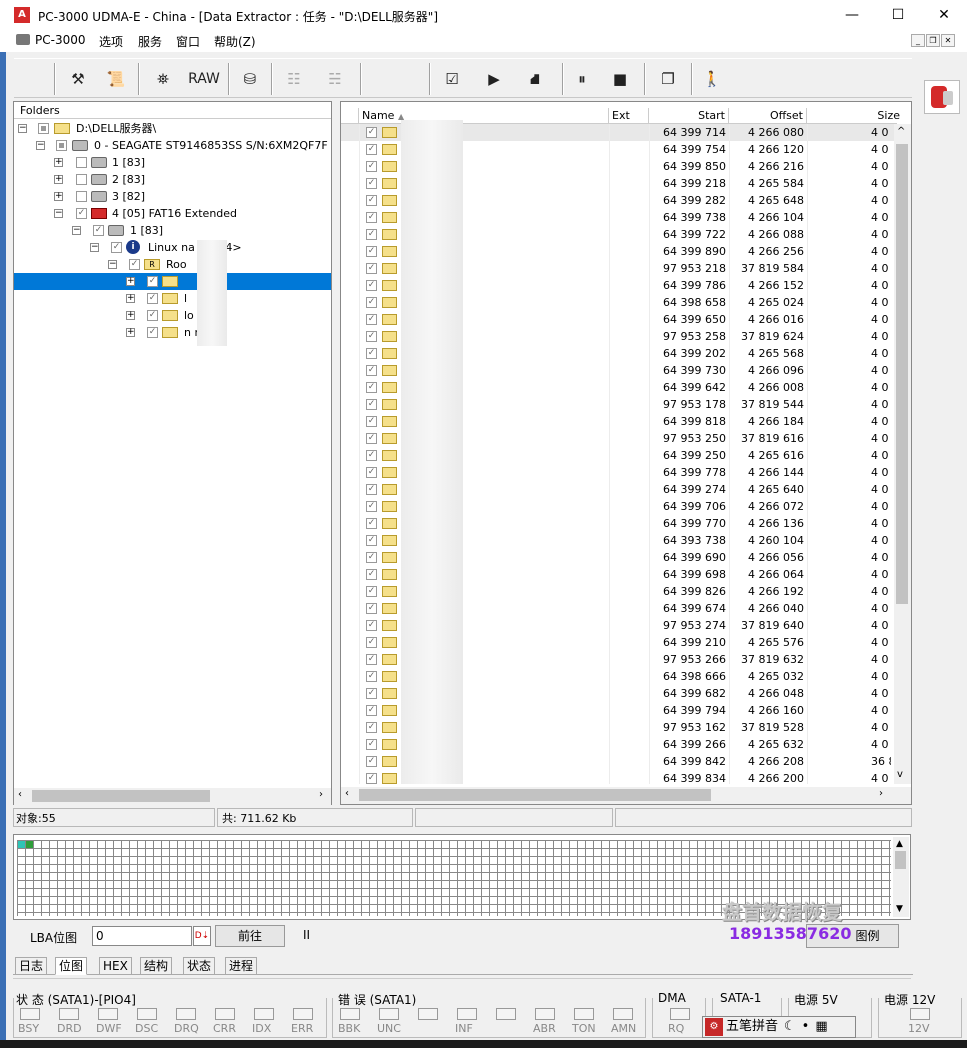 The height and width of the screenshot is (1048, 967). What do you see at coordinates (235, 41) in the screenshot?
I see `menu-help: 帮助(Z)` at bounding box center [235, 41].